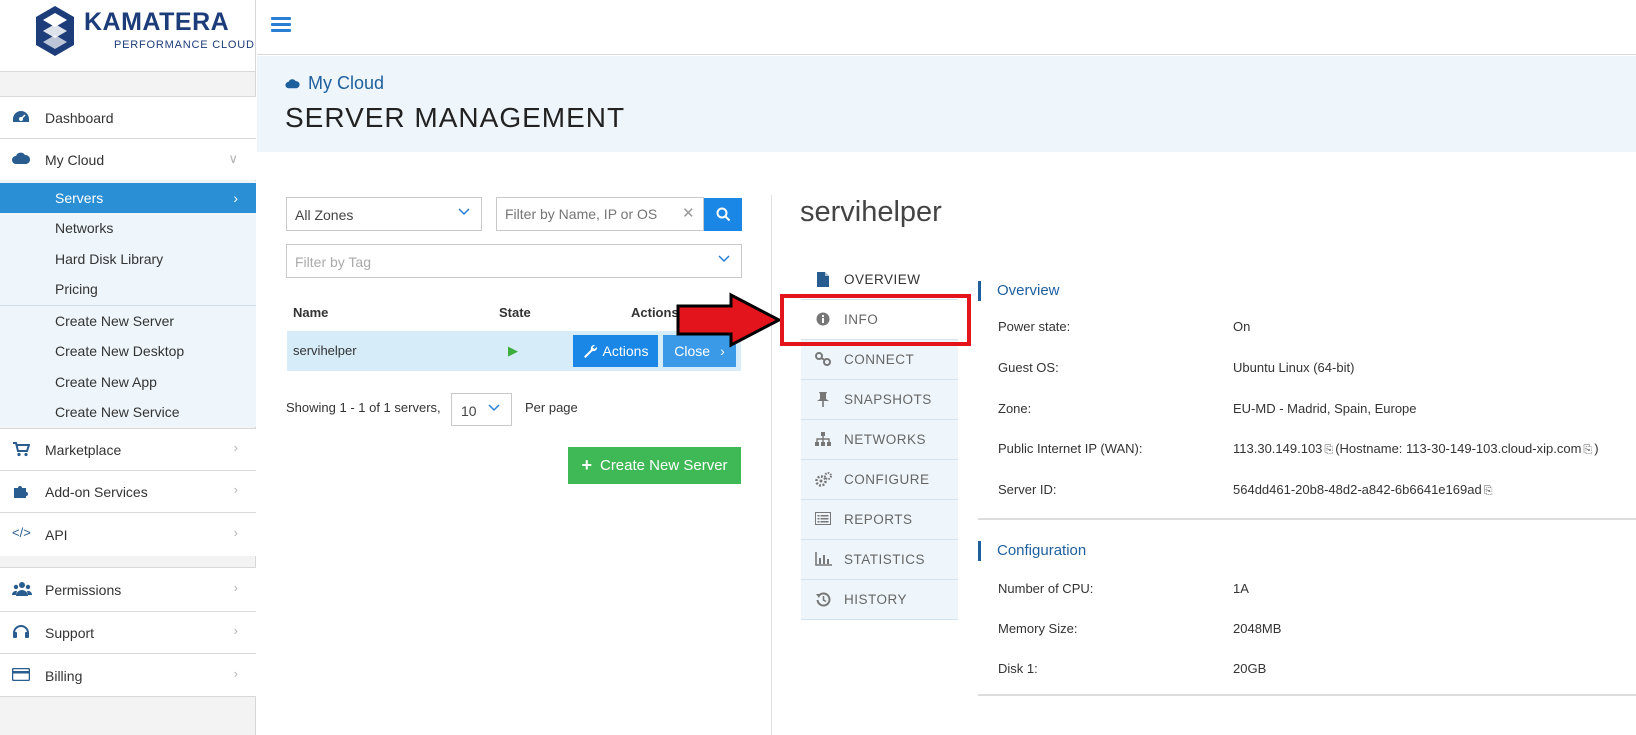 This screenshot has height=735, width=1636. I want to click on sidebar-item-marketplace: Marketplace ›, so click(128, 449).